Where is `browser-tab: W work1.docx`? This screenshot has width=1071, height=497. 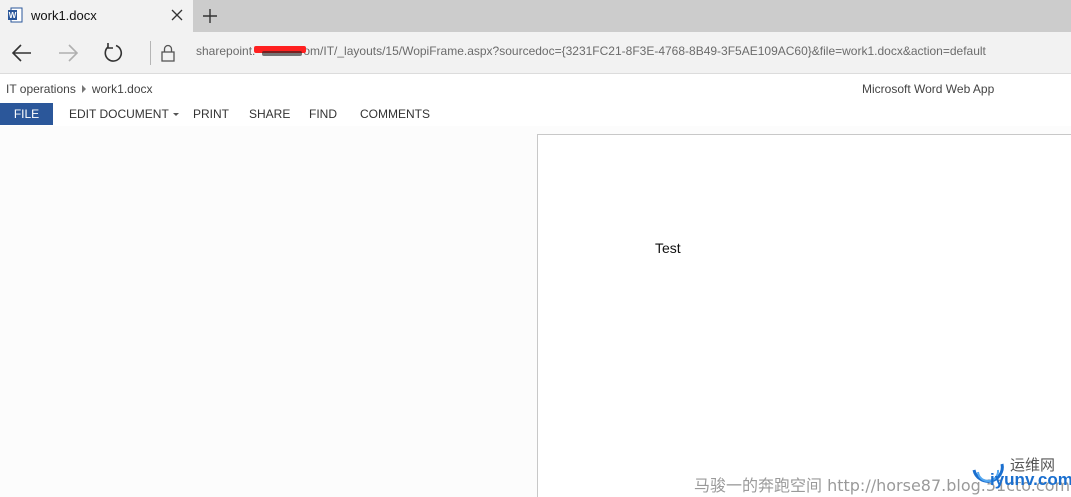 browser-tab: W work1.docx is located at coordinates (96, 16).